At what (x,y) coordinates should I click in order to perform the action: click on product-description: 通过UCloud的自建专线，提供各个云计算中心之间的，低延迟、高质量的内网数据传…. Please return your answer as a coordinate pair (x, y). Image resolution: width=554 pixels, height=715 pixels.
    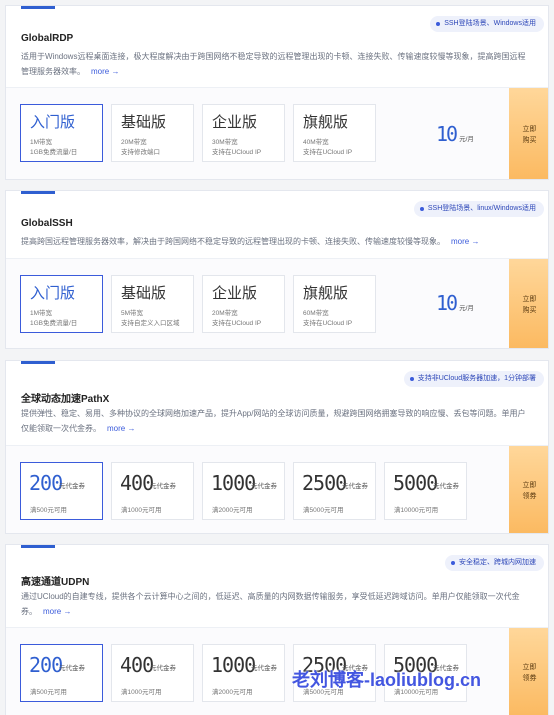
    Looking at the image, I should click on (277, 604).